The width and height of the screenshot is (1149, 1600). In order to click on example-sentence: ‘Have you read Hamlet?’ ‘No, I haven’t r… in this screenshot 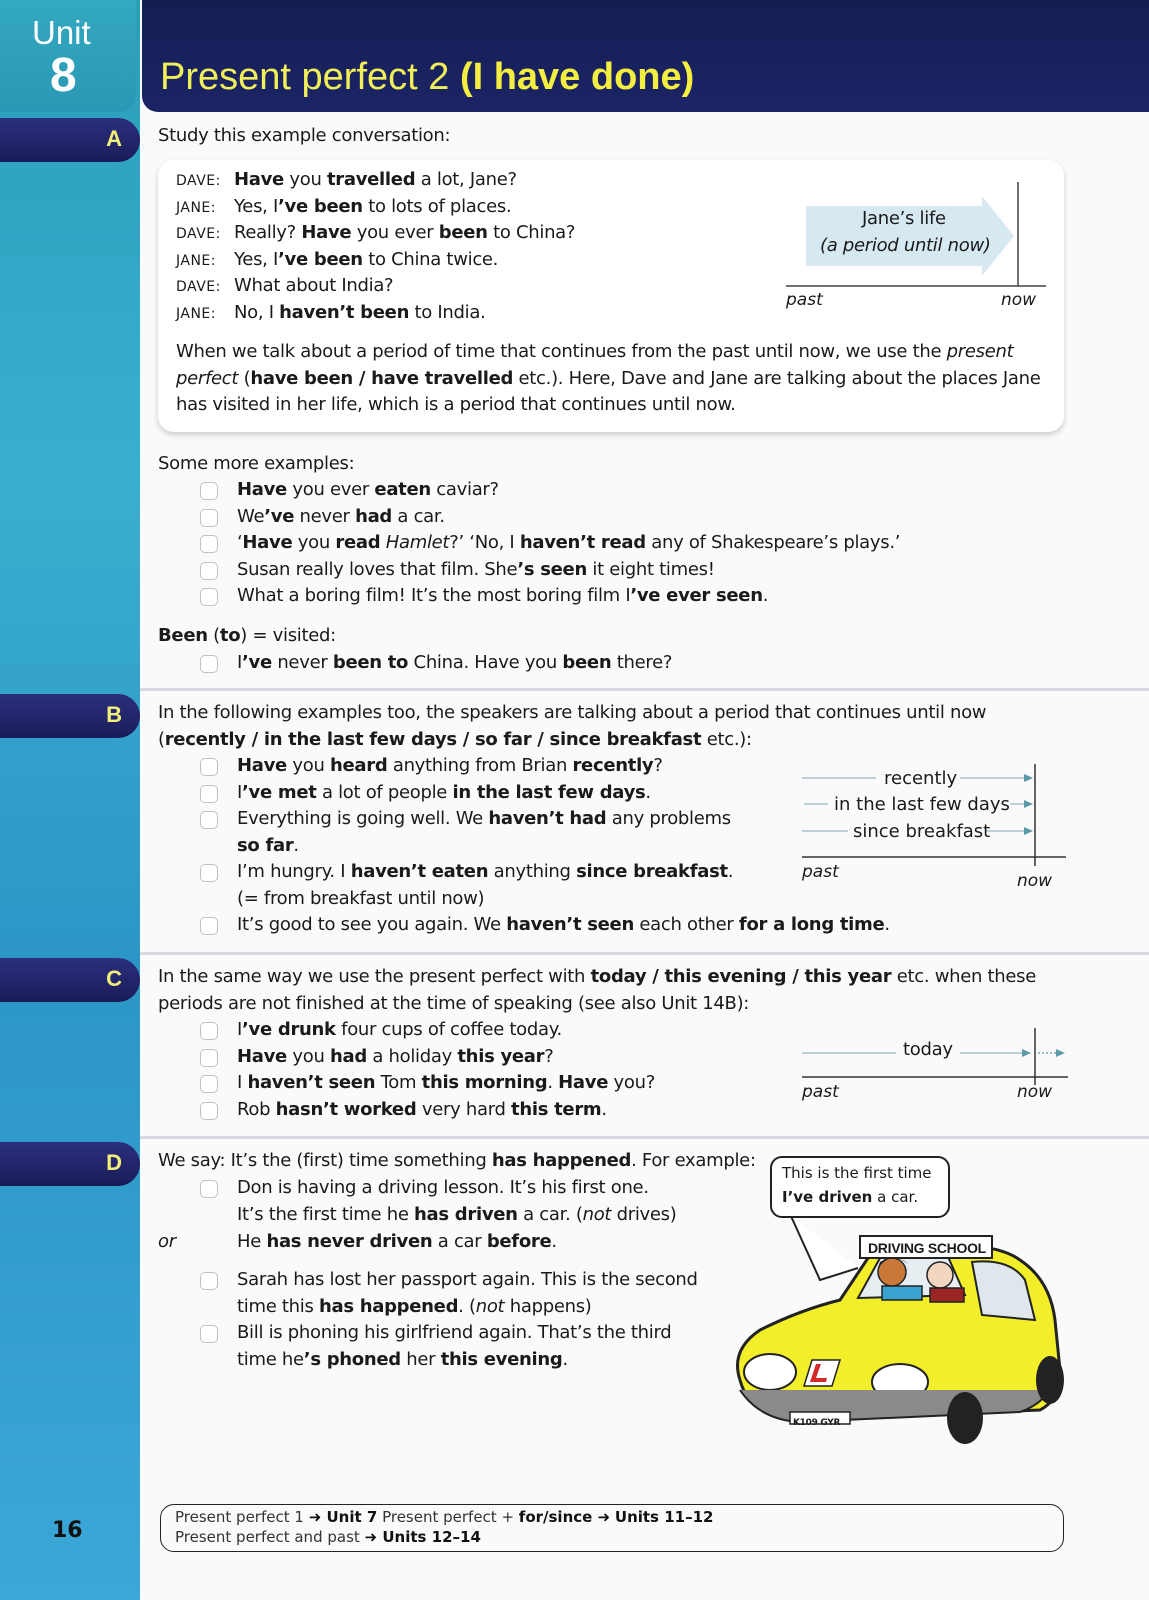, I will do `click(568, 543)`.